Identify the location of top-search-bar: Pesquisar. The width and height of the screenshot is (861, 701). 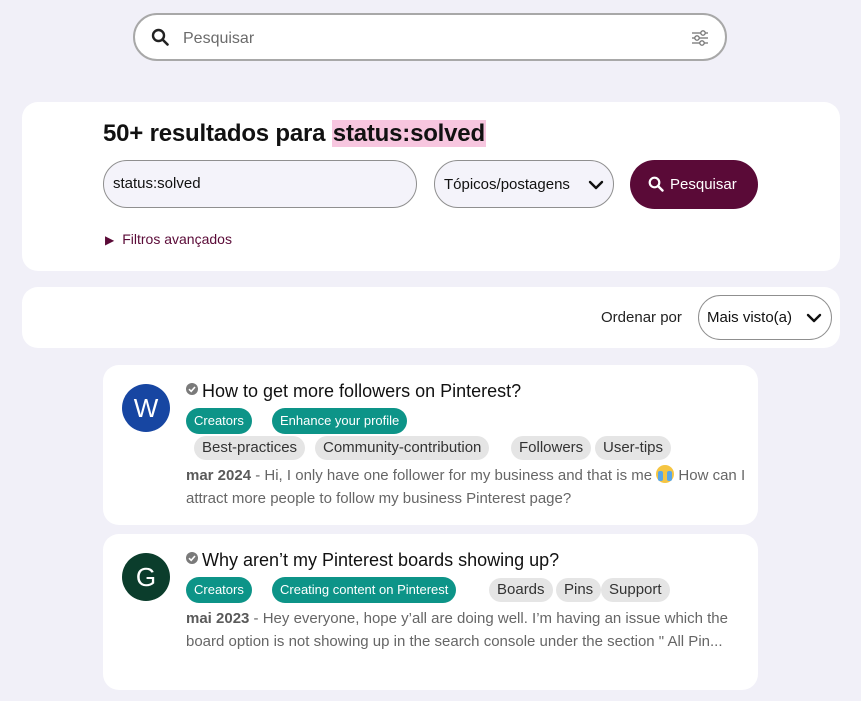
(430, 37).